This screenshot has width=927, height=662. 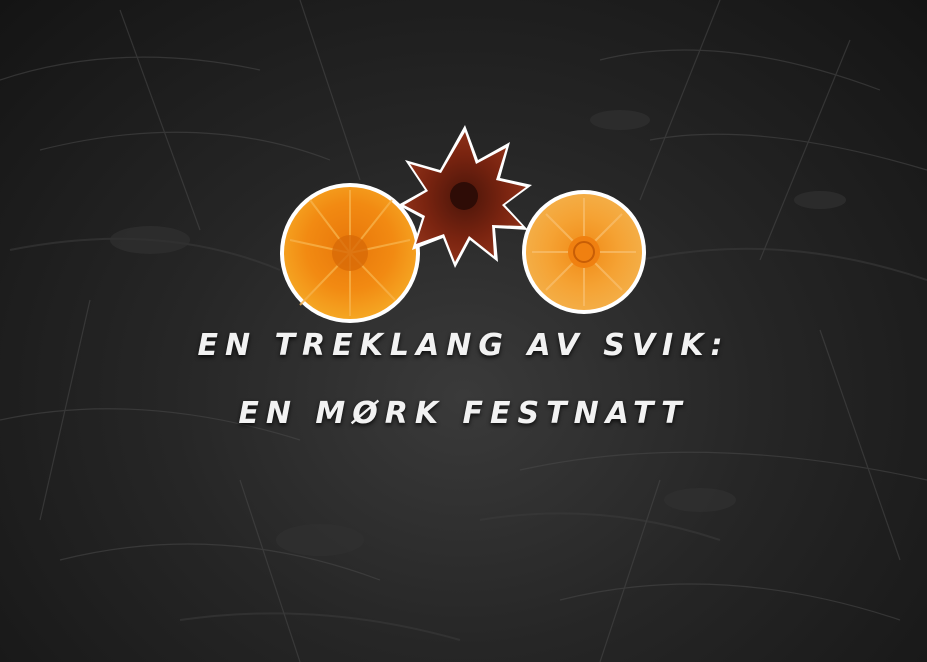 What do you see at coordinates (463, 345) in the screenshot?
I see `title-line-1: EN TREKLANG AV SVIK:` at bounding box center [463, 345].